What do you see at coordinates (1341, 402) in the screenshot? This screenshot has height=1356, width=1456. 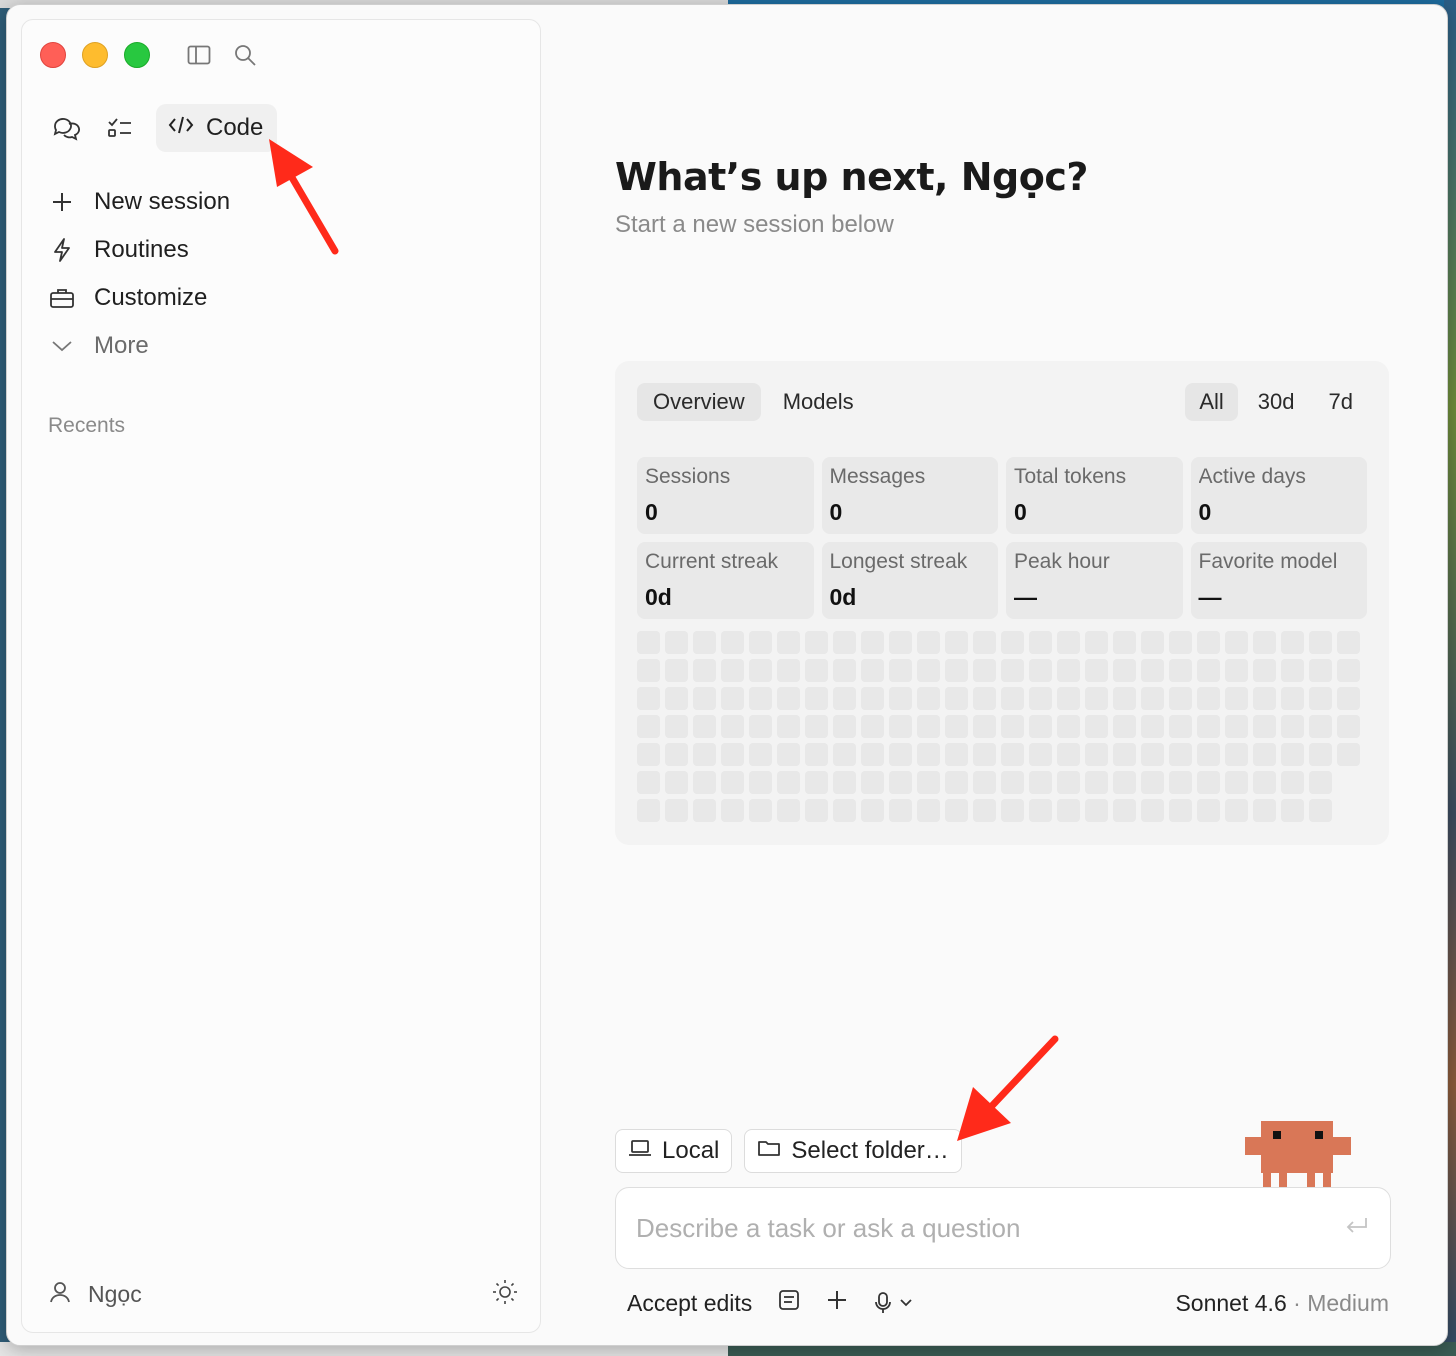 I see `range-7d: 7d` at bounding box center [1341, 402].